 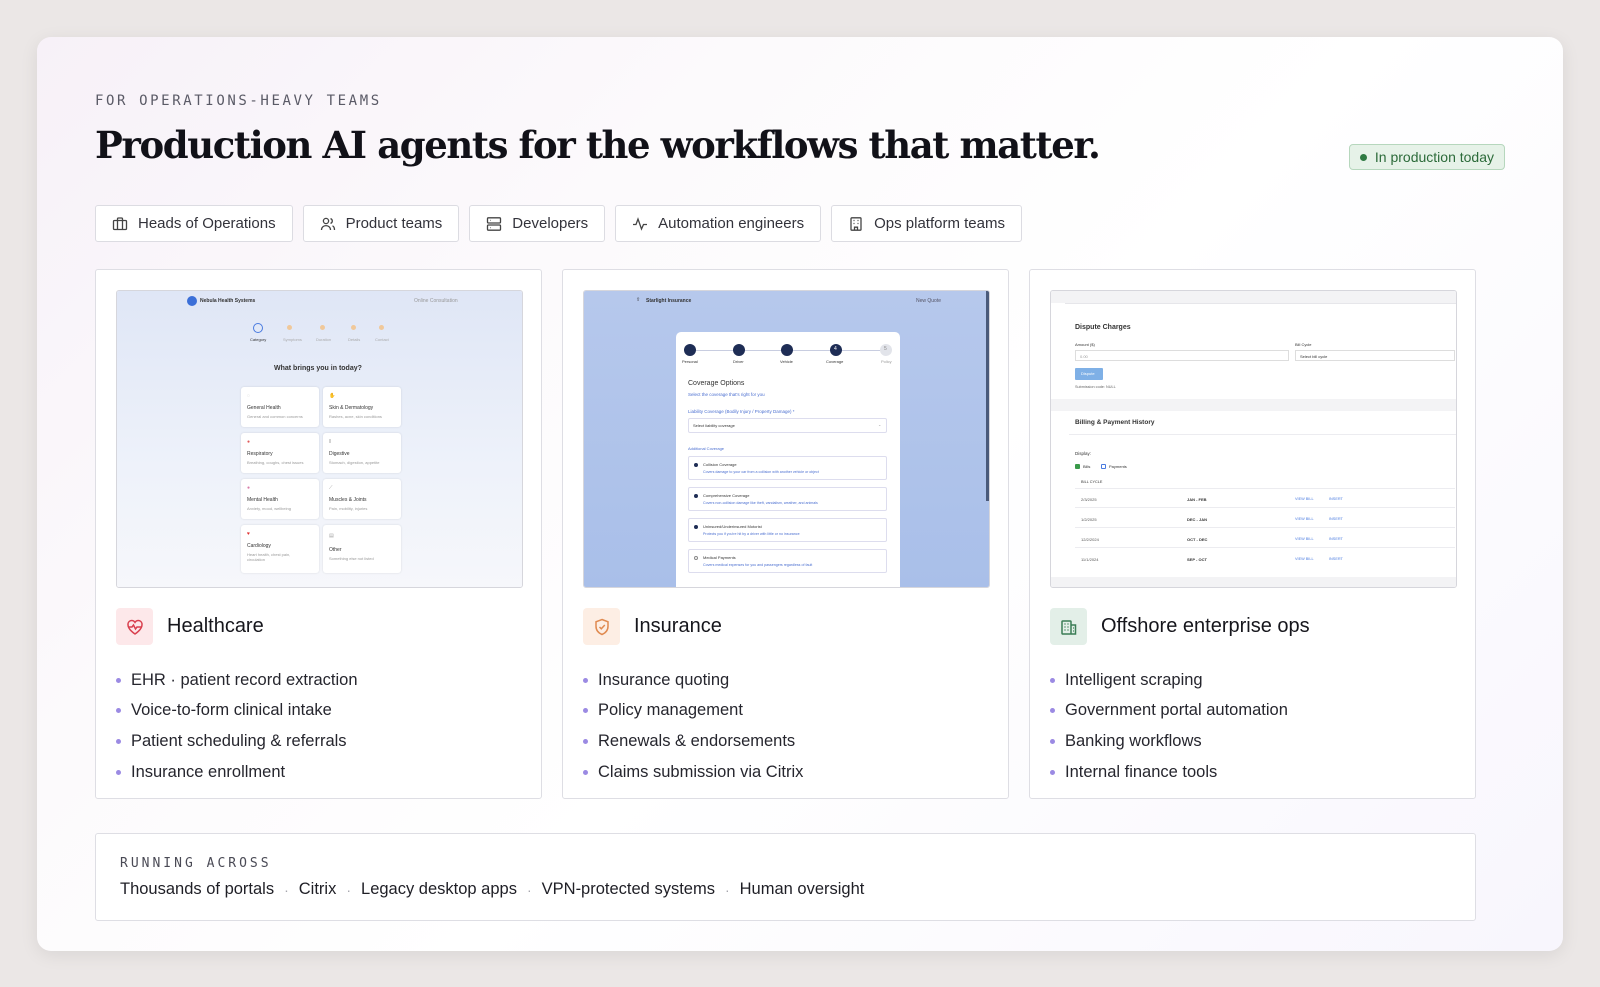 I want to click on scrollbar, so click(x=987, y=396).